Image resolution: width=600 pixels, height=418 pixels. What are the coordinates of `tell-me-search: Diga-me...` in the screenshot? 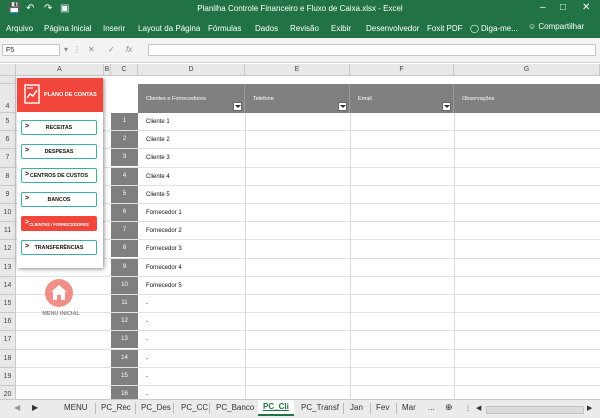 It's located at (499, 28).